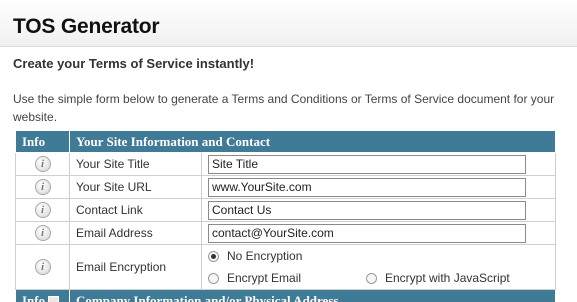  I want to click on table-row: i Your Site URL, so click(285, 187).